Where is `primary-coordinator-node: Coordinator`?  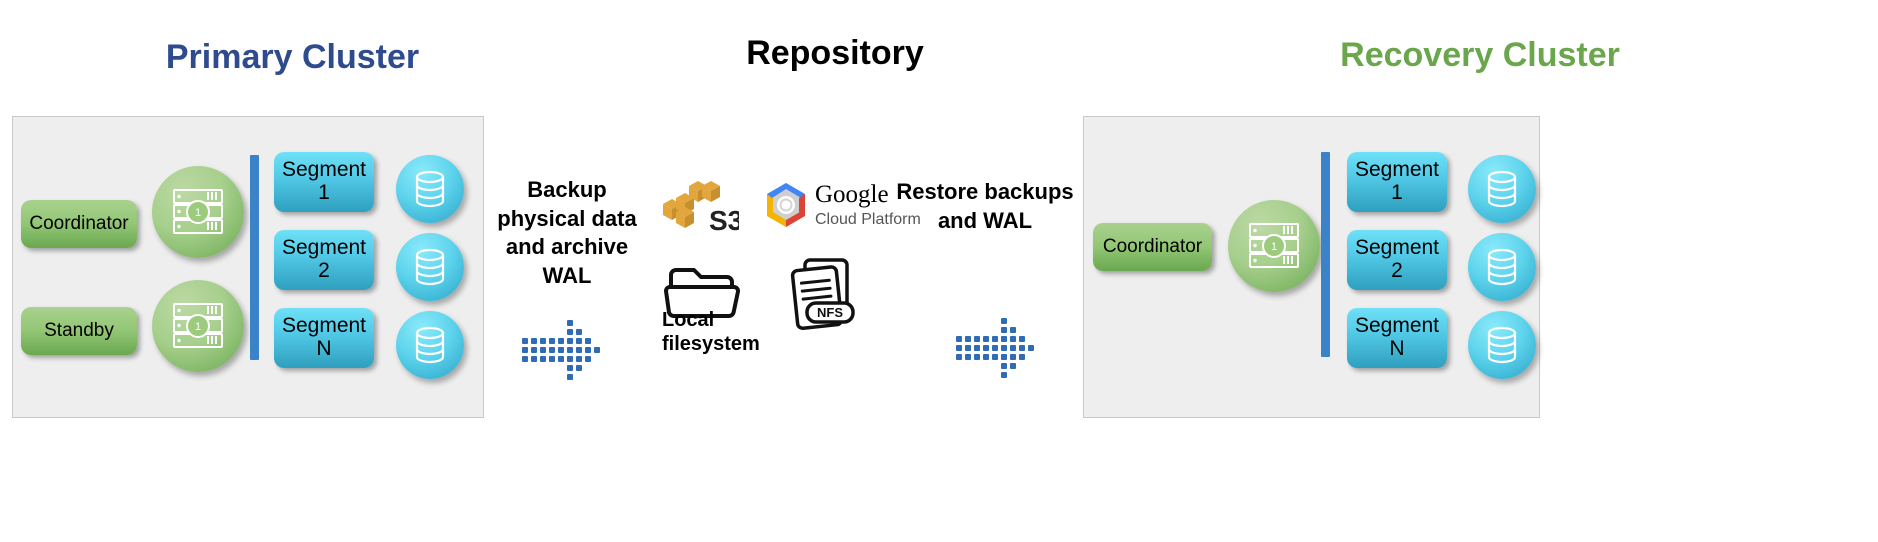 primary-coordinator-node: Coordinator is located at coordinates (79, 224).